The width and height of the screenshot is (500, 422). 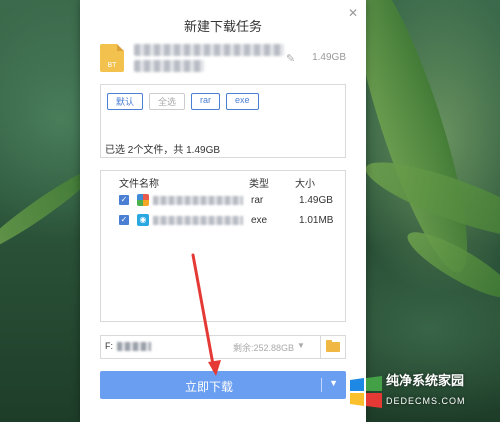 I want to click on torrent-file-row: BT ✎ 1.49GB, so click(x=223, y=58).